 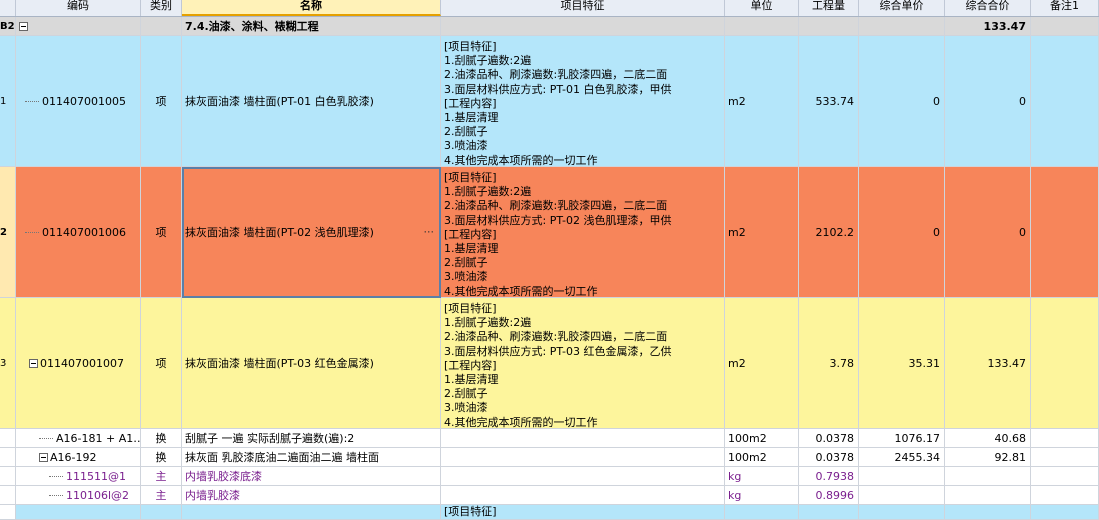 What do you see at coordinates (762, 8) in the screenshot?
I see `header-unit: 单位` at bounding box center [762, 8].